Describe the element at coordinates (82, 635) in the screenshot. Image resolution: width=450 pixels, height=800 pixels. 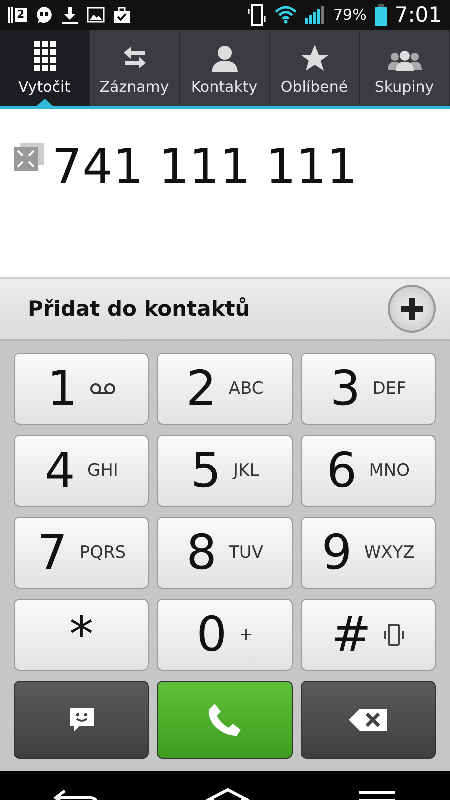
I see `dial-key: *` at that location.